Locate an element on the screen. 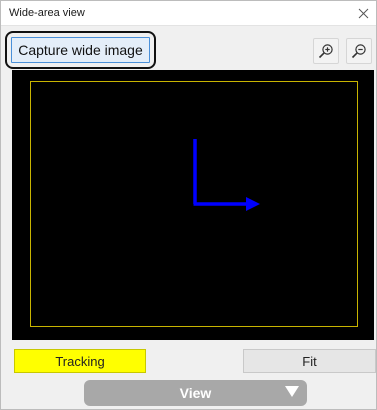 This screenshot has height=410, width=377. view-dropdown-label: View is located at coordinates (195, 393).